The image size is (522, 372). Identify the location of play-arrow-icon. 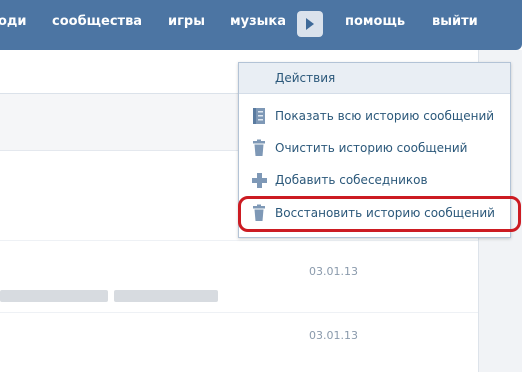
(310, 24).